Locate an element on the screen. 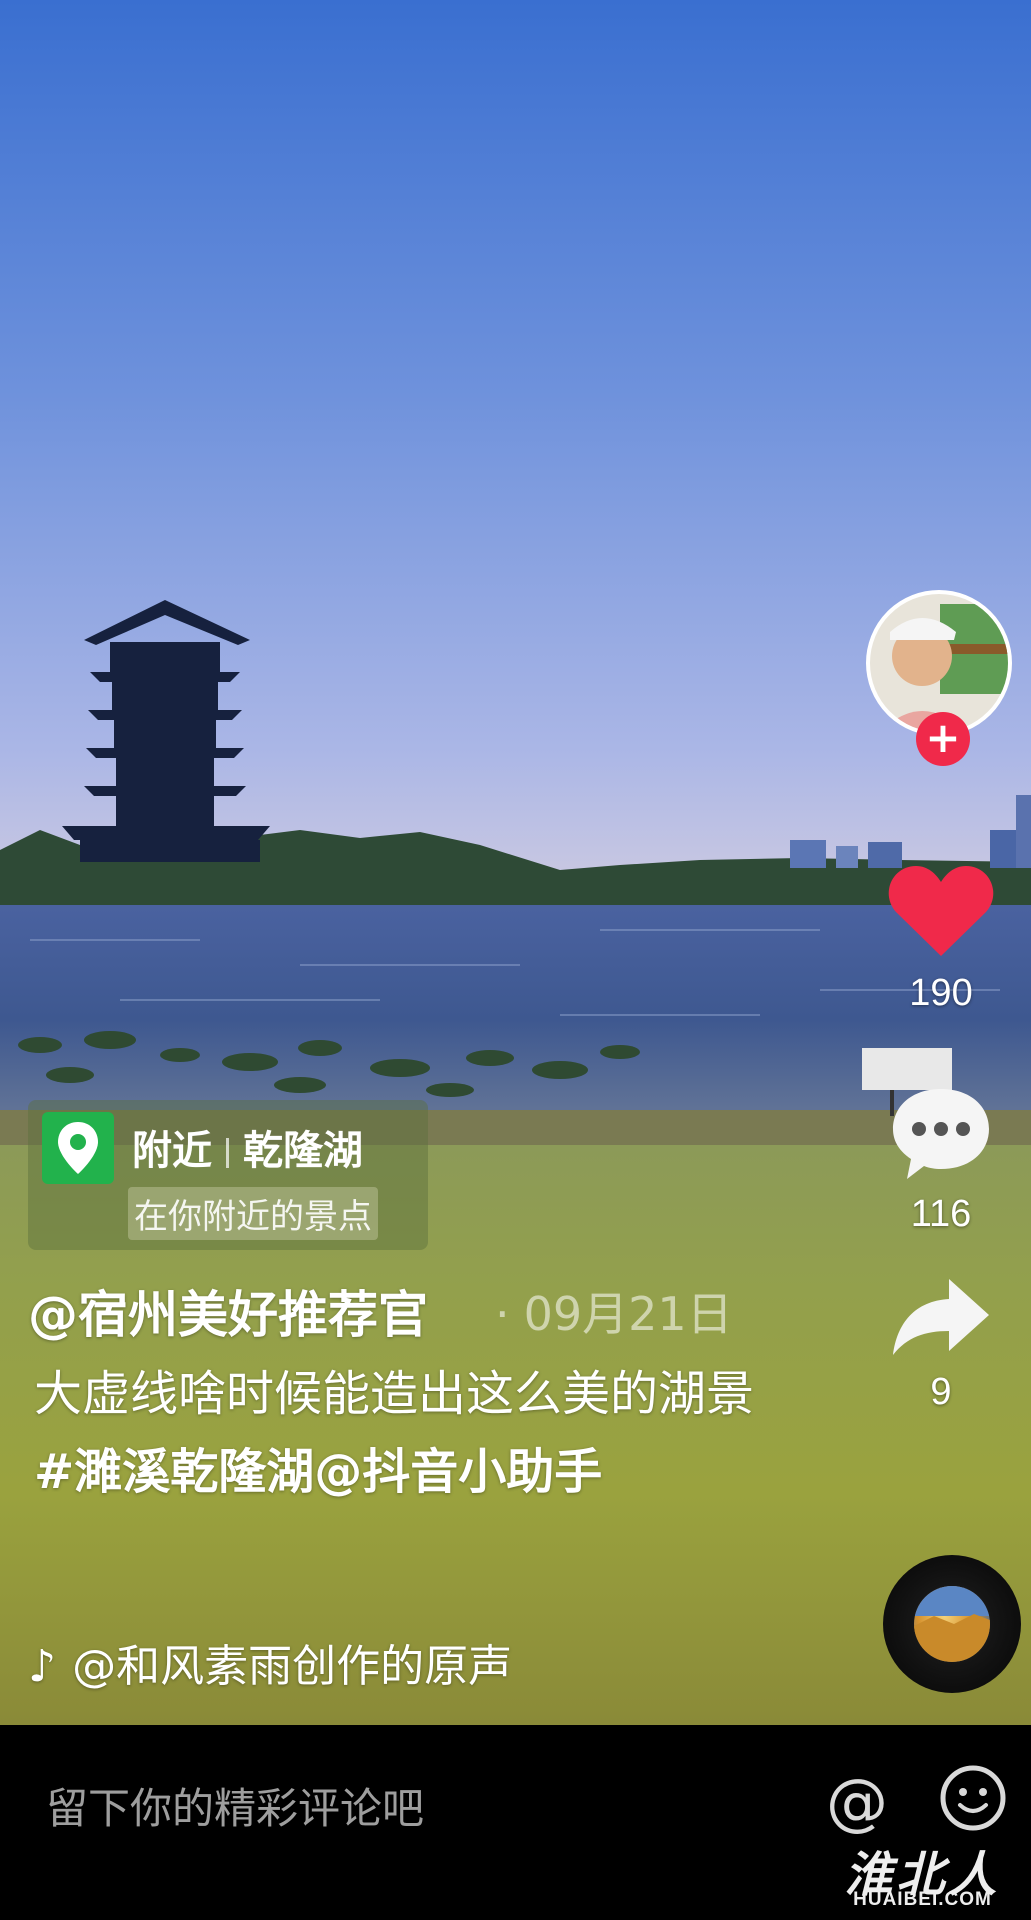 This screenshot has width=1031, height=1920. speech-bubble-icon is located at coordinates (941, 1134).